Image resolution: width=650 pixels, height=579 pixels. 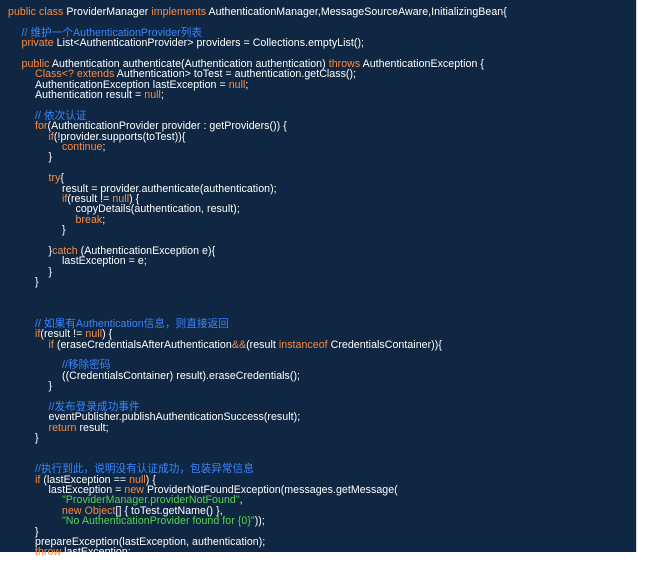 What do you see at coordinates (144, 344) in the screenshot?
I see `code-token: (eraseCredentialsAfterAuthentication` at bounding box center [144, 344].